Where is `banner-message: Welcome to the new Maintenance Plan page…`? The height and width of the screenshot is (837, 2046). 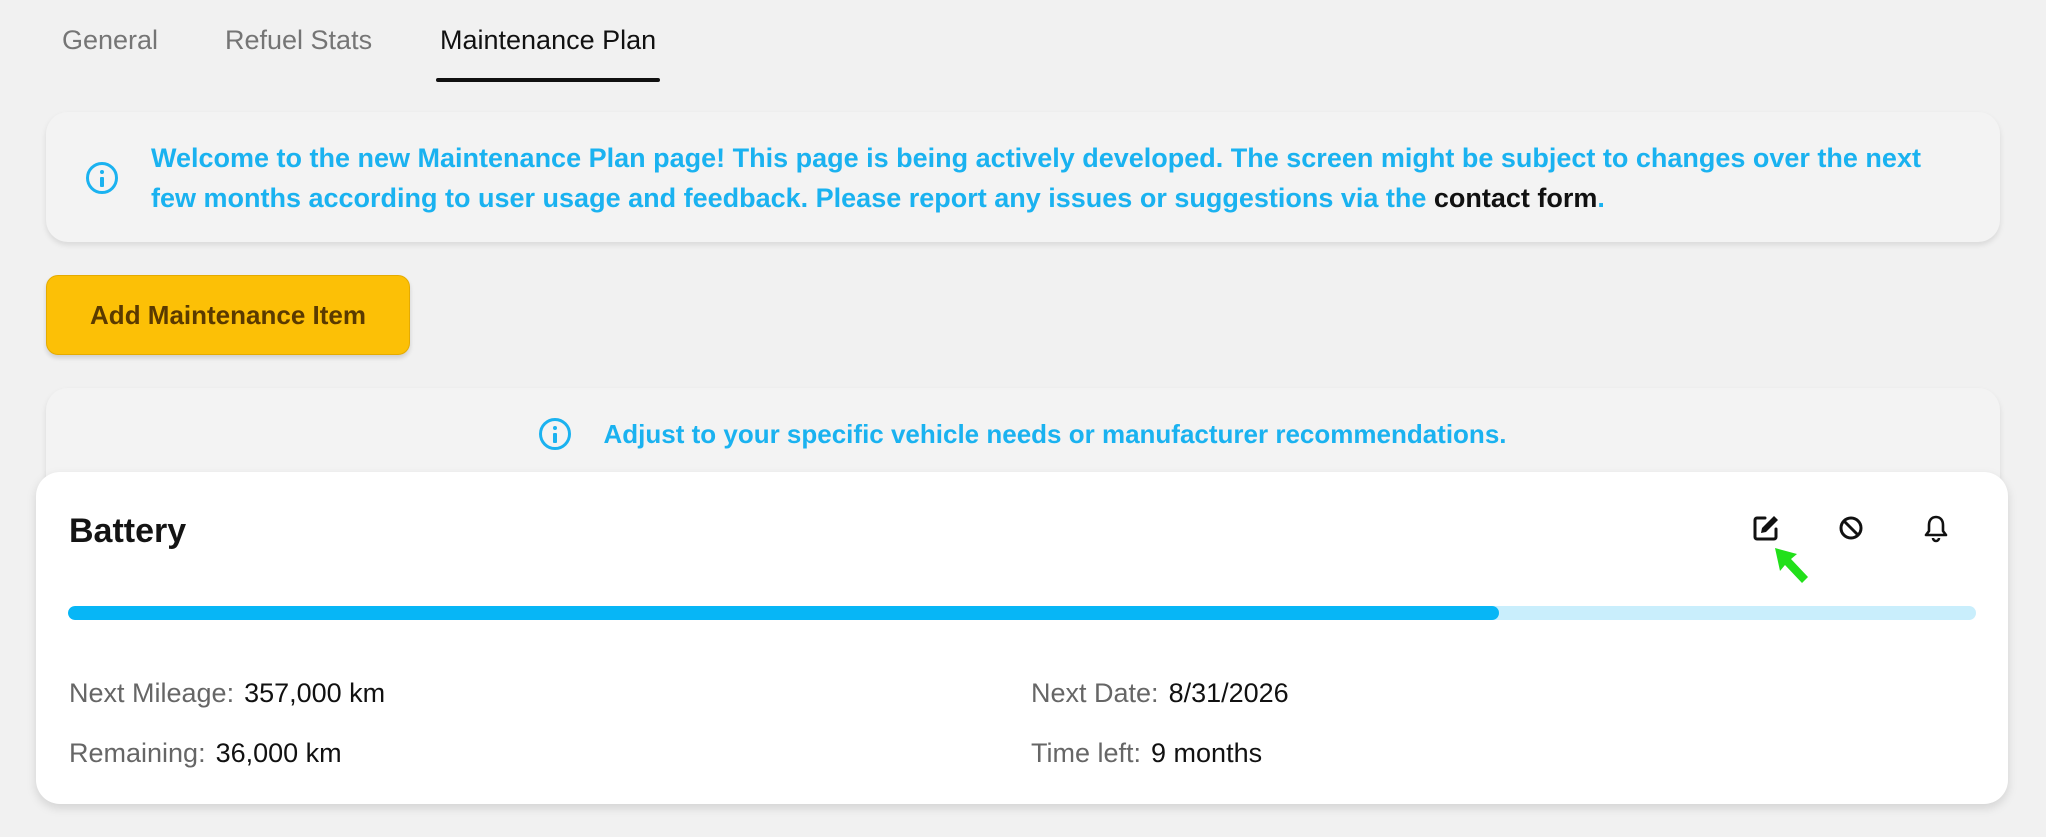 banner-message: Welcome to the new Maintenance Plan page… is located at coordinates (1061, 178).